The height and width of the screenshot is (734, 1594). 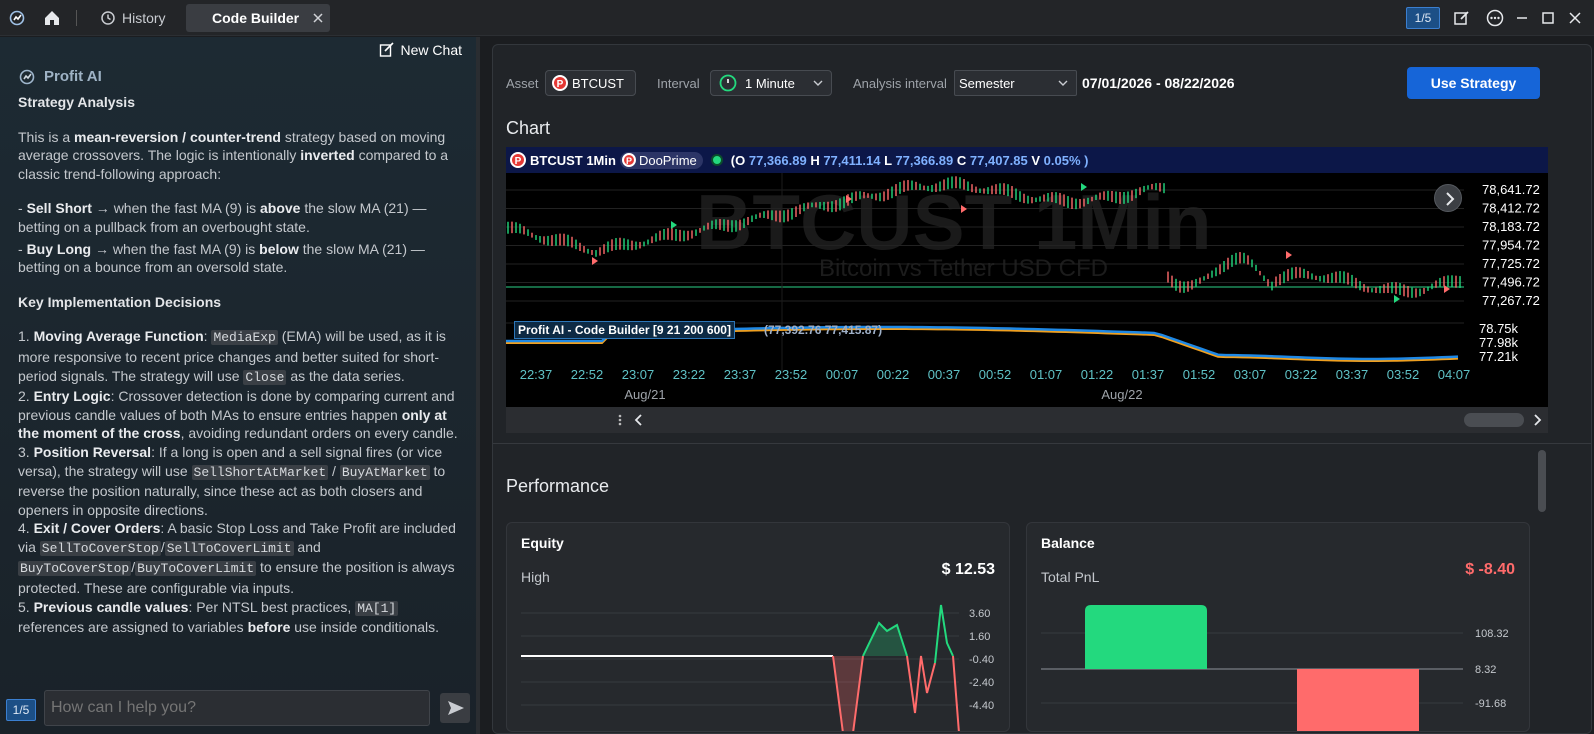 What do you see at coordinates (1511, 282) in the screenshot?
I see `price-tick: 77,496.72` at bounding box center [1511, 282].